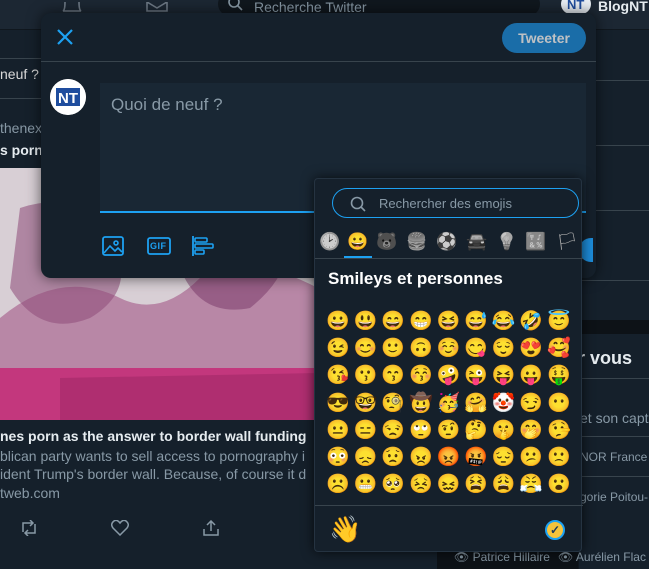 The height and width of the screenshot is (569, 649). What do you see at coordinates (358, 242) in the screenshot?
I see `smileys-icon: 😀` at bounding box center [358, 242].